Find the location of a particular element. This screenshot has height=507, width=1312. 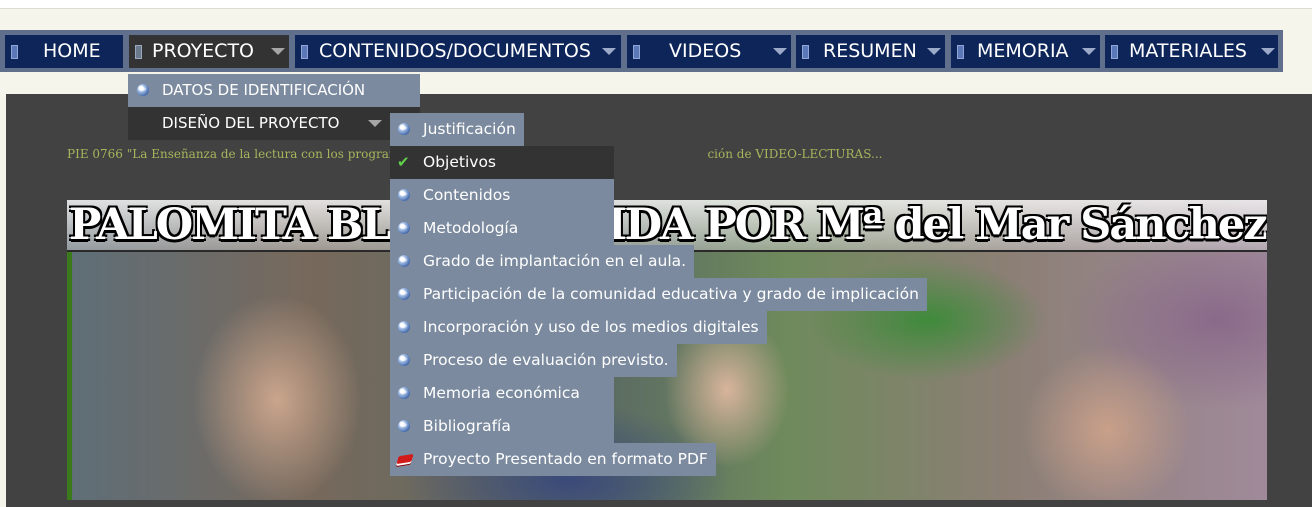

nav-item-home: HOME is located at coordinates (64, 51).